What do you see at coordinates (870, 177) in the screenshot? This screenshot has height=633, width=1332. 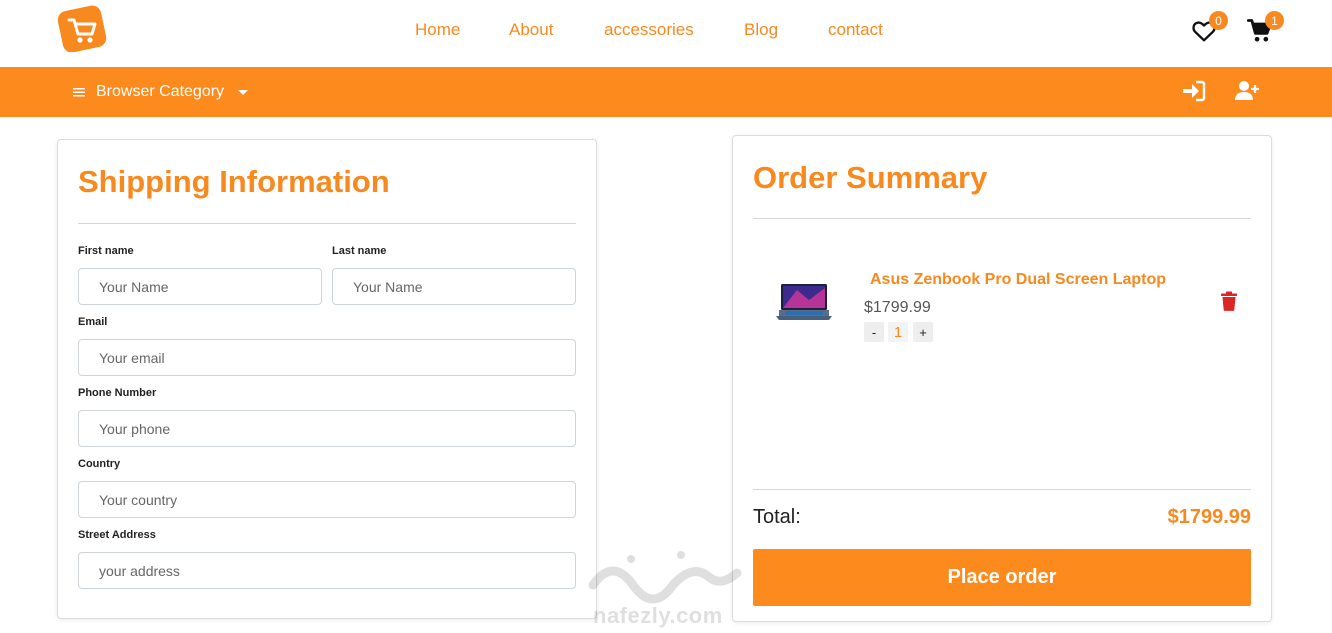 I see `order-summary-title: Order Summary` at bounding box center [870, 177].